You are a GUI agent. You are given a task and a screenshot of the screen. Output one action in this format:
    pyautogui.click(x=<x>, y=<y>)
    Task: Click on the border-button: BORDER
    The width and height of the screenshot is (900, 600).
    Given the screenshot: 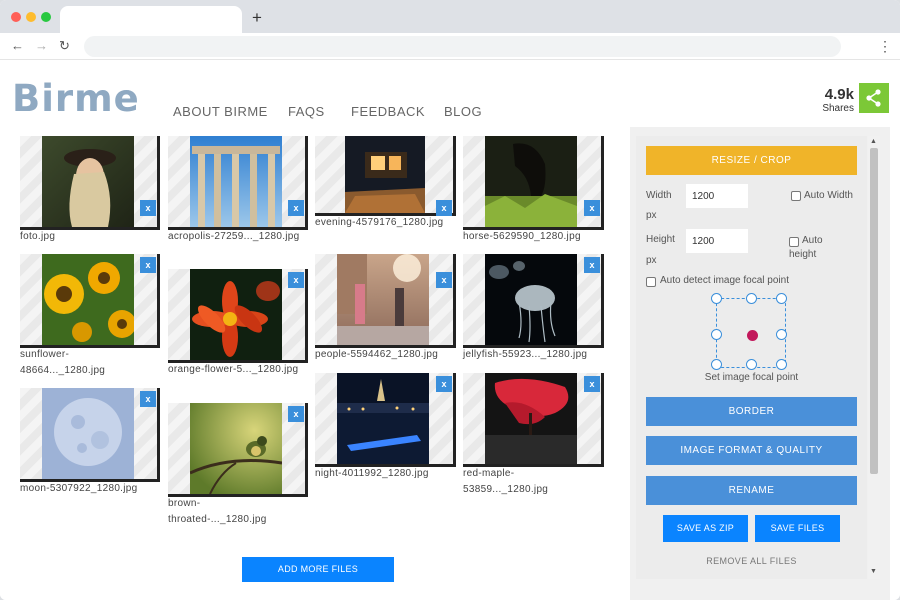 What is the action you would take?
    pyautogui.click(x=751, y=411)
    